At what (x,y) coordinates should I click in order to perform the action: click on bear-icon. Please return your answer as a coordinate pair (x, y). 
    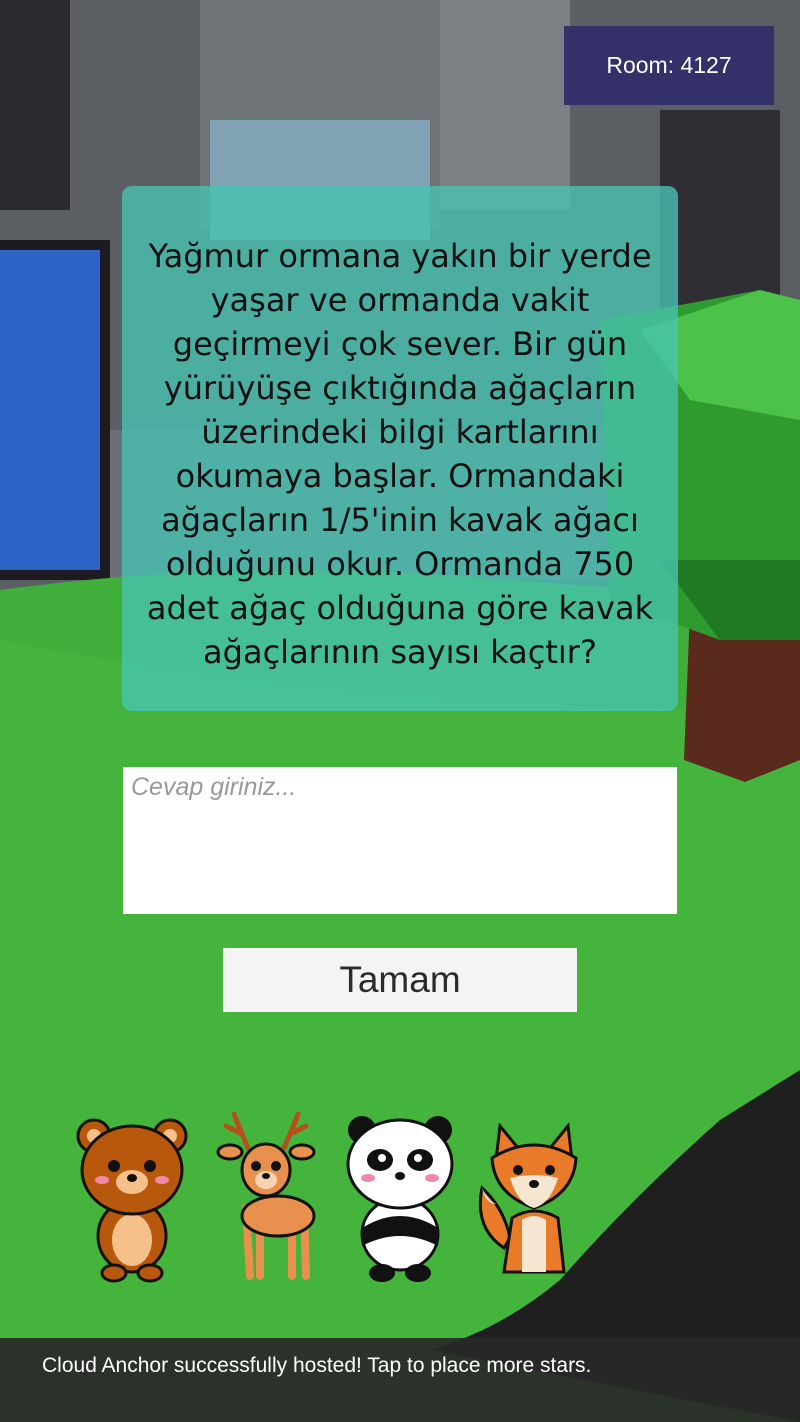
    Looking at the image, I should click on (132, 1200).